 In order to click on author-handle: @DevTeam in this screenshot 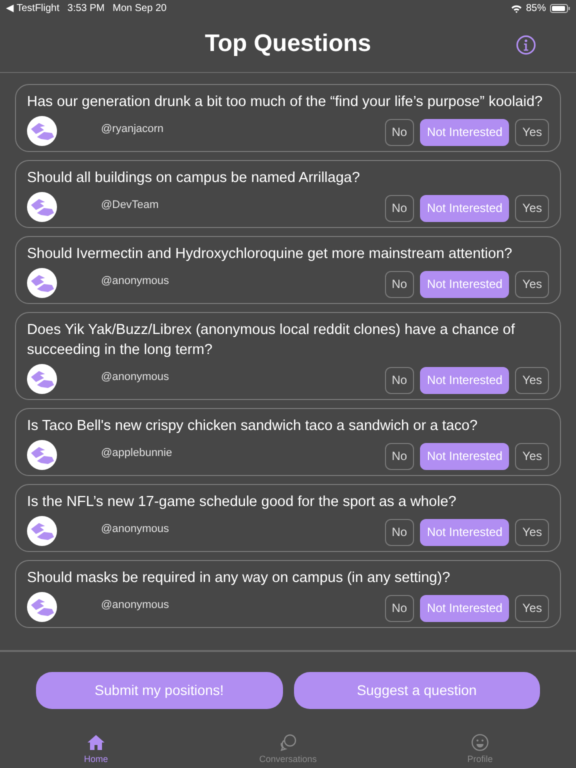, I will do `click(130, 205)`.